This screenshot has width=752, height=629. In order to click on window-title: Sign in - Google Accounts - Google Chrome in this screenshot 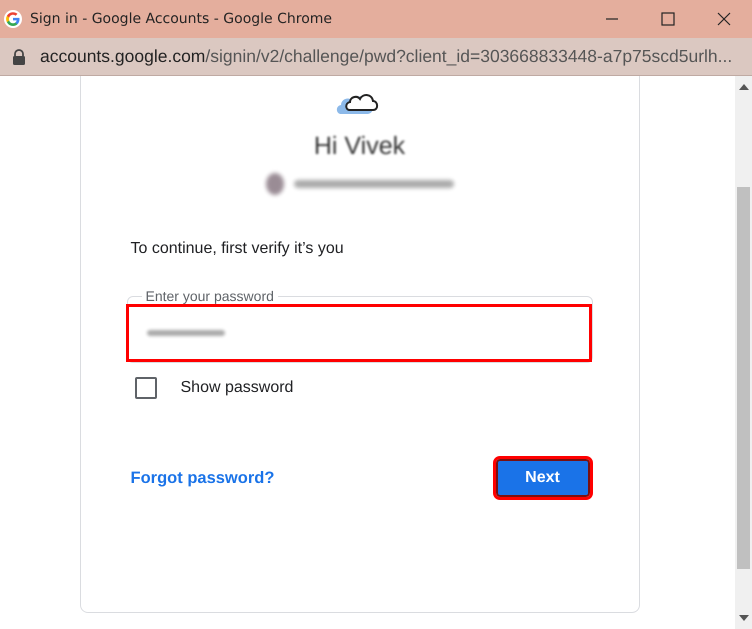, I will do `click(182, 19)`.